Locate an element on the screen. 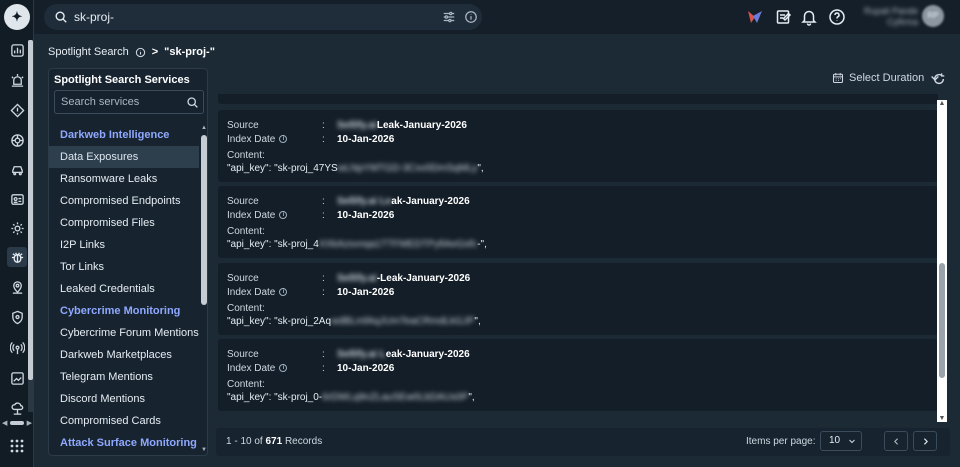  location-pin-icon is located at coordinates (17, 287).